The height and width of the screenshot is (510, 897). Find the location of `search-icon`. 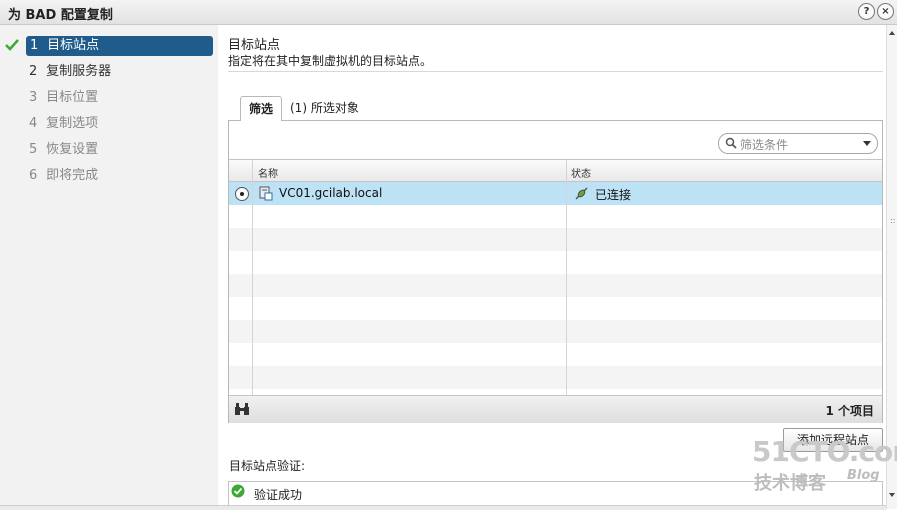

search-icon is located at coordinates (731, 143).